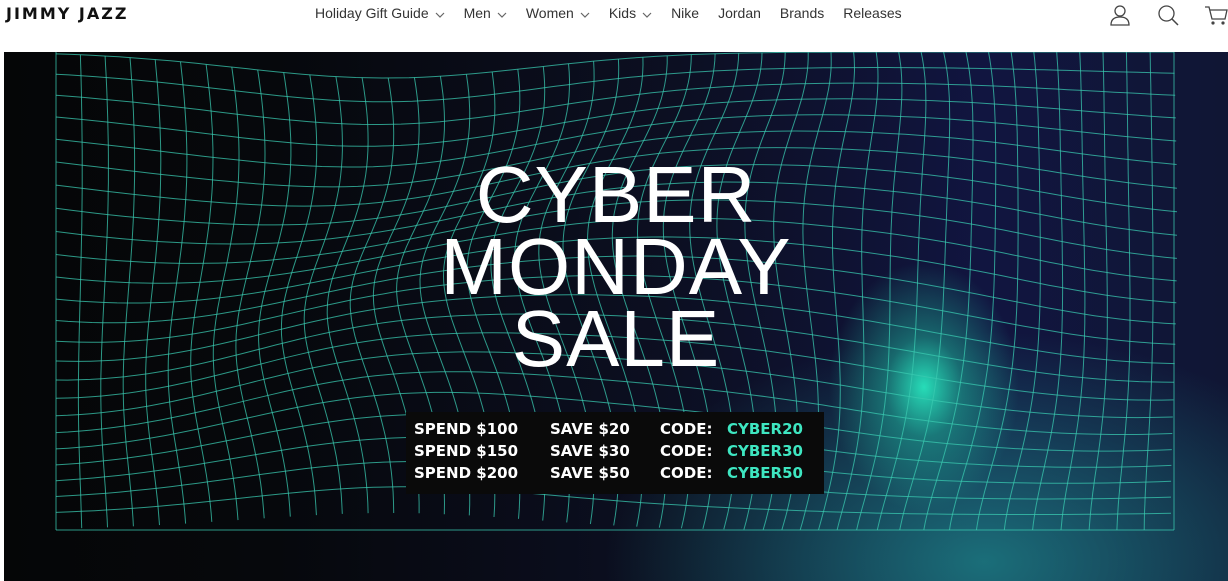  What do you see at coordinates (466, 429) in the screenshot?
I see `promo-spend: SPEND $100` at bounding box center [466, 429].